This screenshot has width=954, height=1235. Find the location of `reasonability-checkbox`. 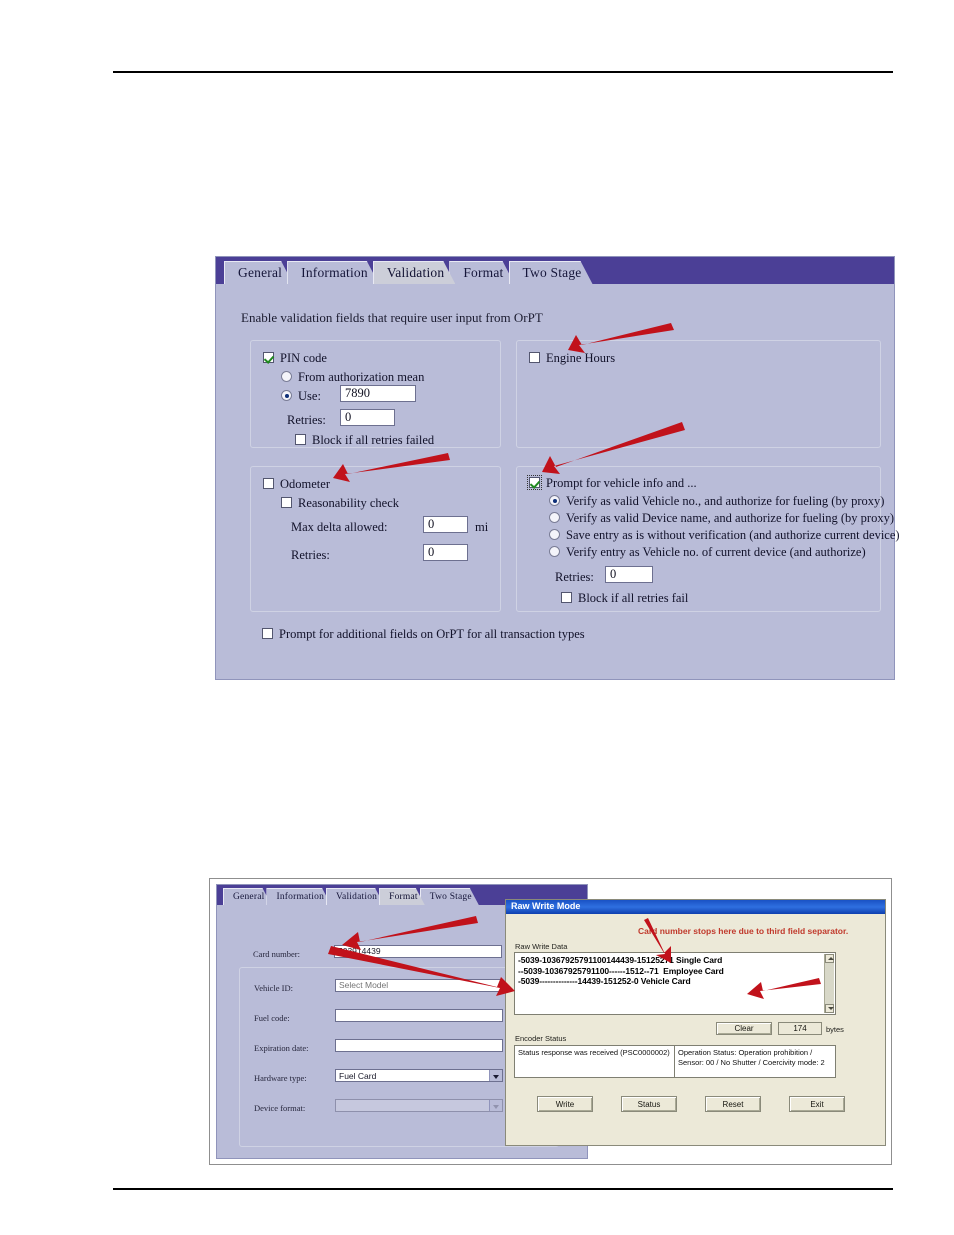

reasonability-checkbox is located at coordinates (286, 502).